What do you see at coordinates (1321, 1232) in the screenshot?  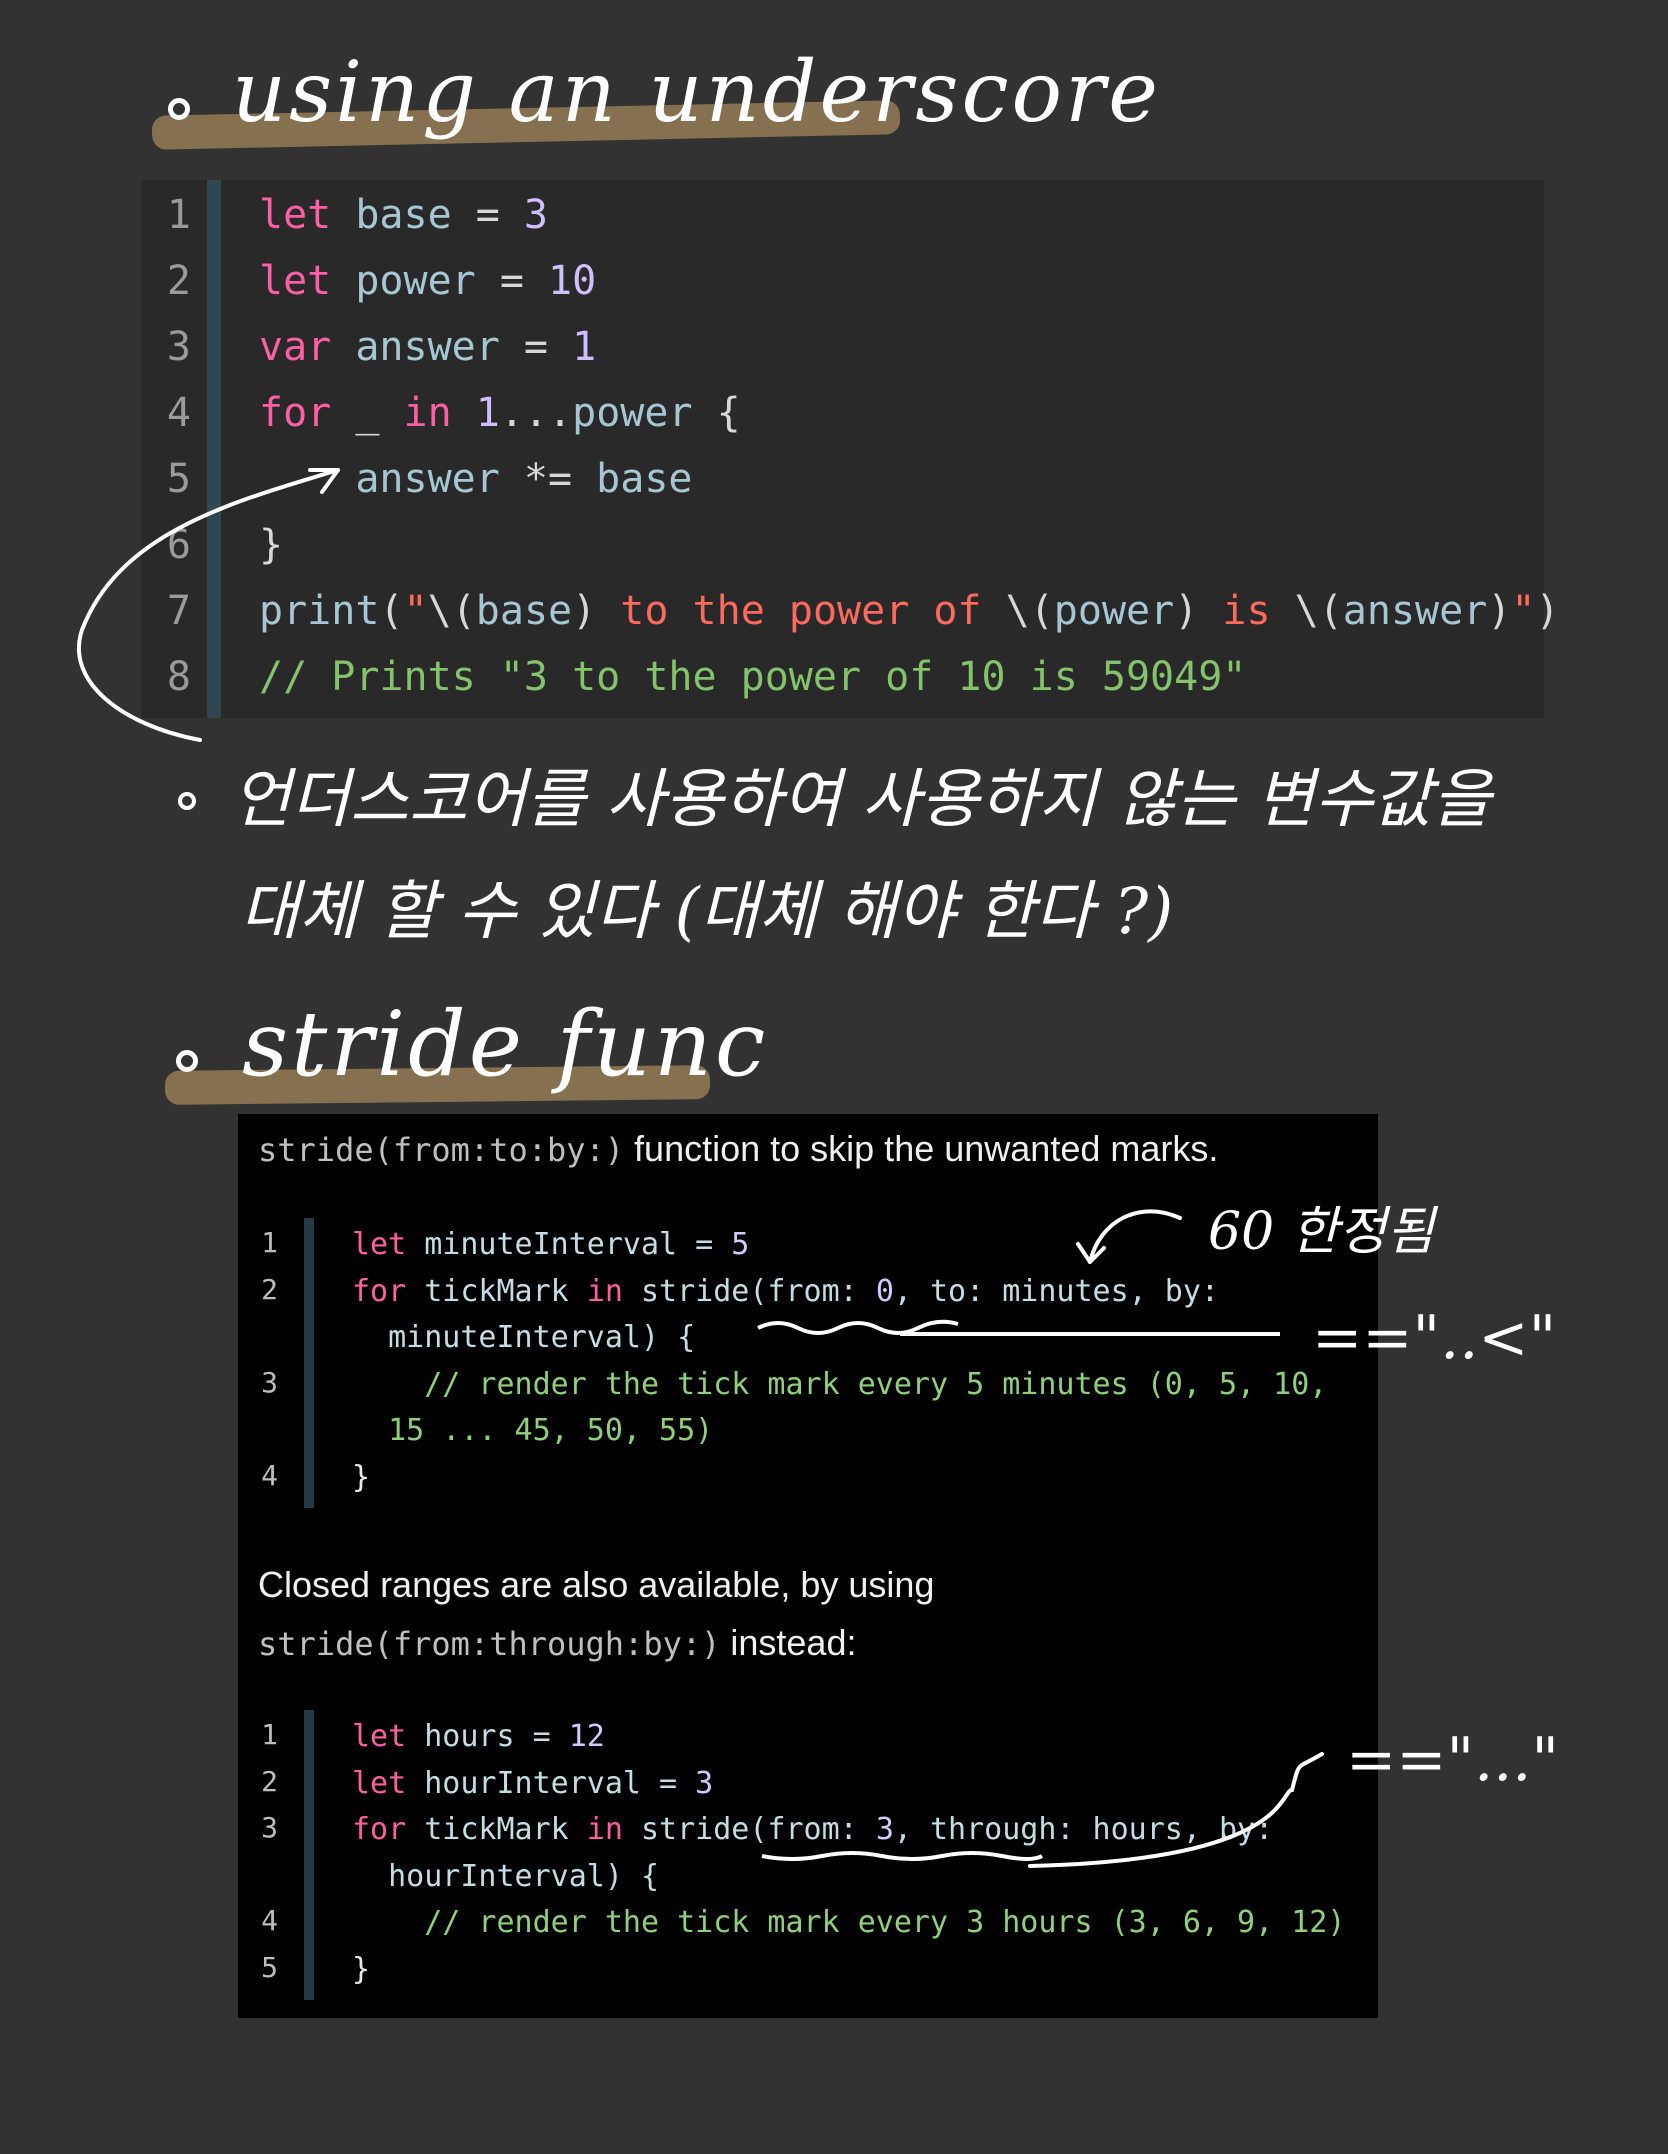 I see `annotation-60-limited: 60 한정됨` at bounding box center [1321, 1232].